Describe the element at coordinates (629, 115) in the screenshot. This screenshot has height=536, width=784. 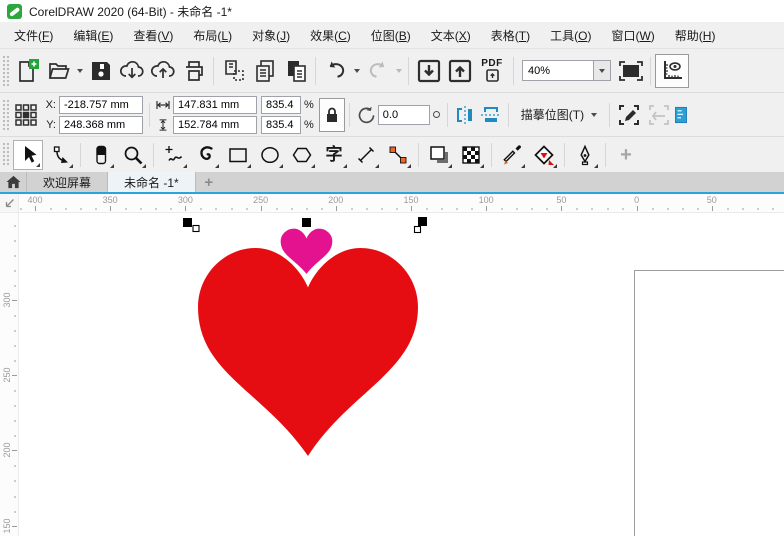
I see `edit-bitmap-button` at that location.